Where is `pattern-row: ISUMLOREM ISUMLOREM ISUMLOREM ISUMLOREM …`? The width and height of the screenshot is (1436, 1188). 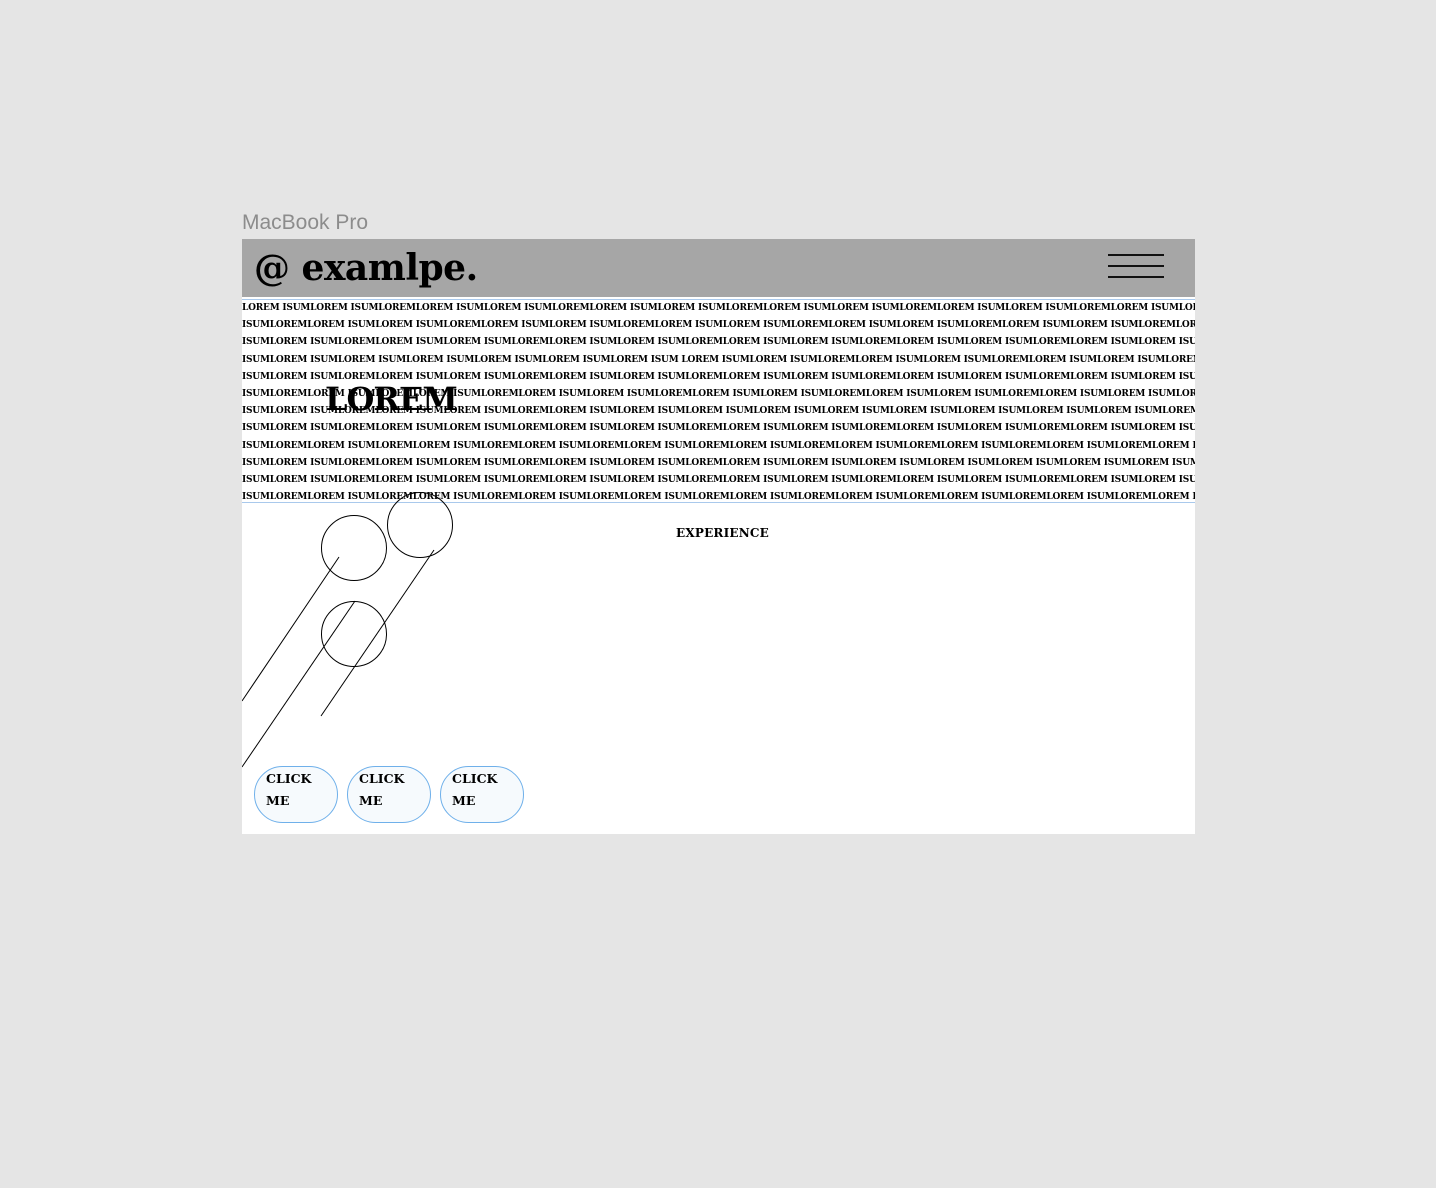 pattern-row: ISUMLOREM ISUMLOREM ISUMLOREM ISUMLOREM … is located at coordinates (718, 359).